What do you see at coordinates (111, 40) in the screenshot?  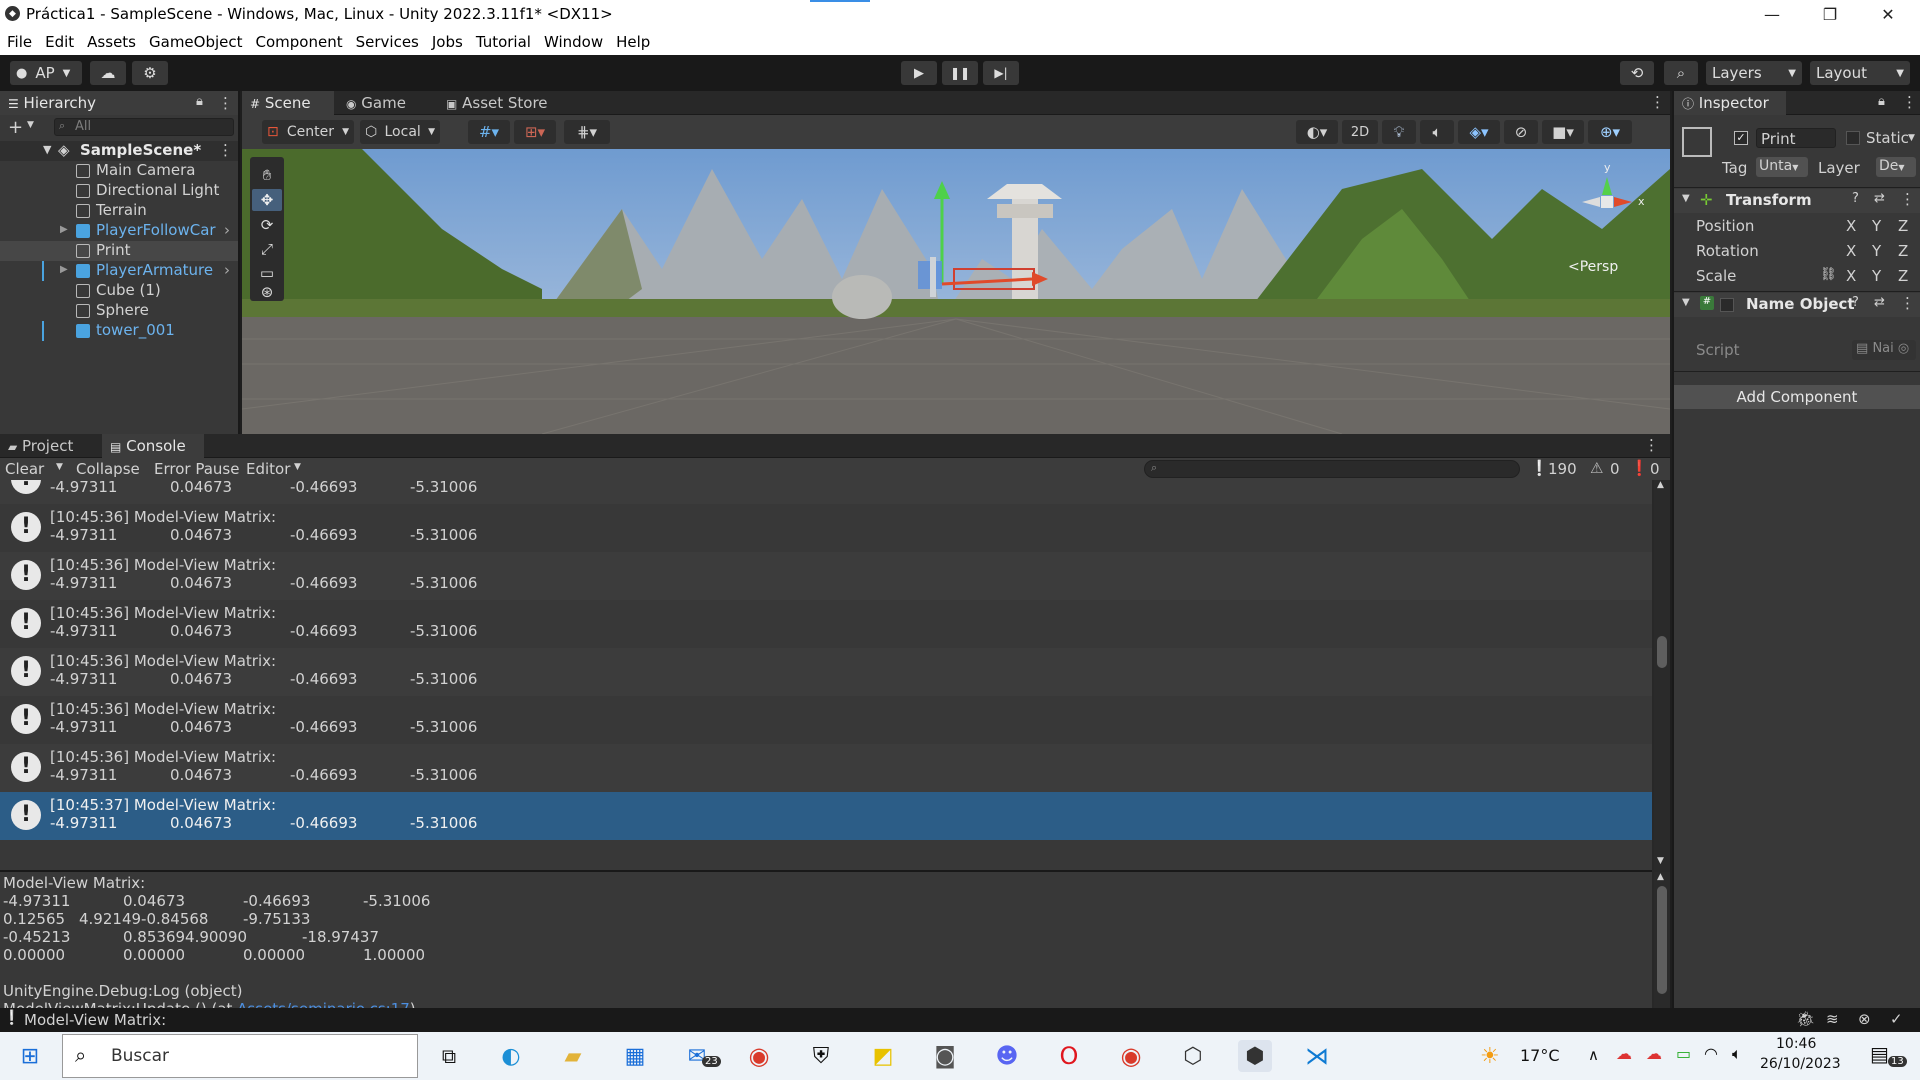 I see `menu-assets: Assets` at bounding box center [111, 40].